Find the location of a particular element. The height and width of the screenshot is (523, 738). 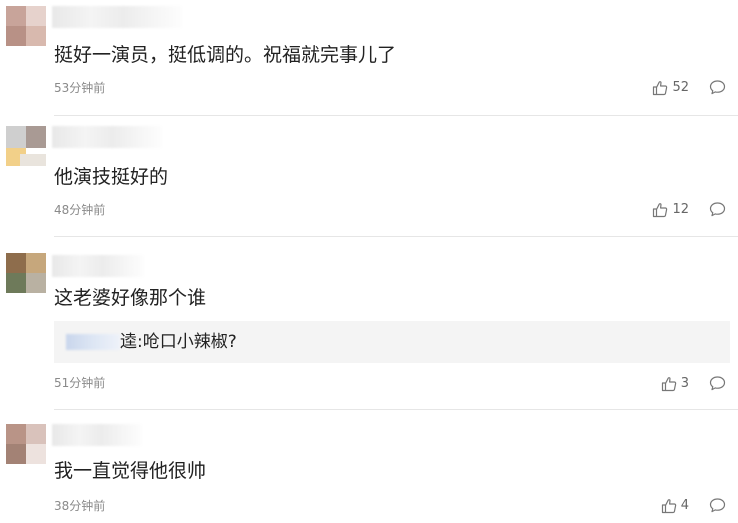

like-count: 52 is located at coordinates (680, 87).